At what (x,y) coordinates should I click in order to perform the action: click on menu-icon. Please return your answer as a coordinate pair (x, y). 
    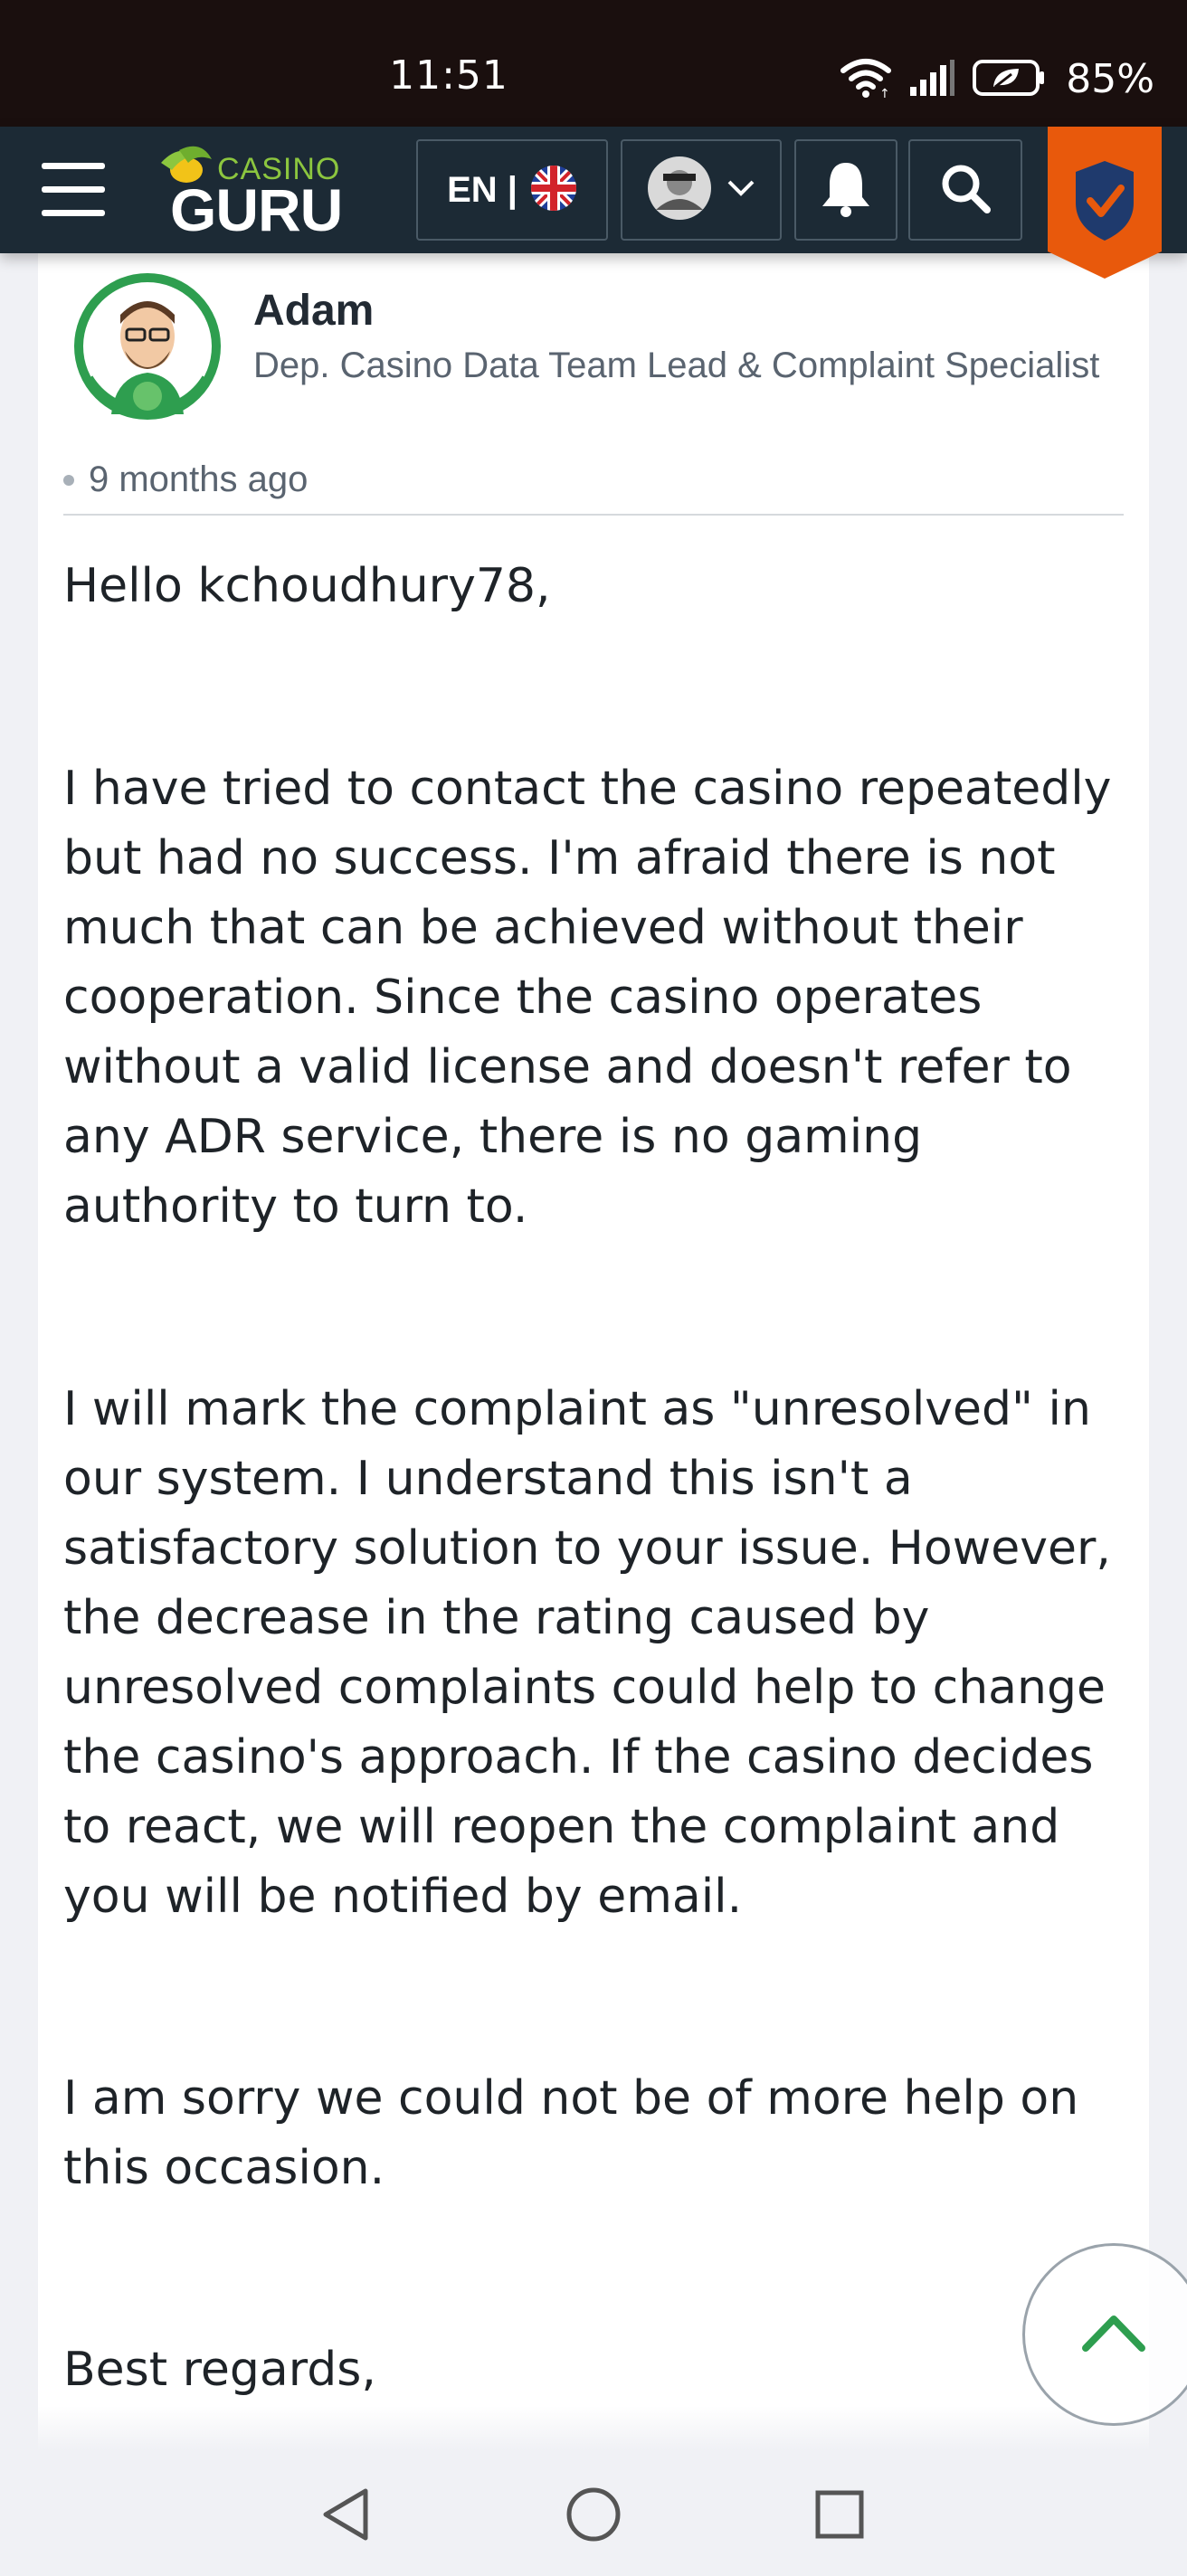
    Looking at the image, I should click on (73, 166).